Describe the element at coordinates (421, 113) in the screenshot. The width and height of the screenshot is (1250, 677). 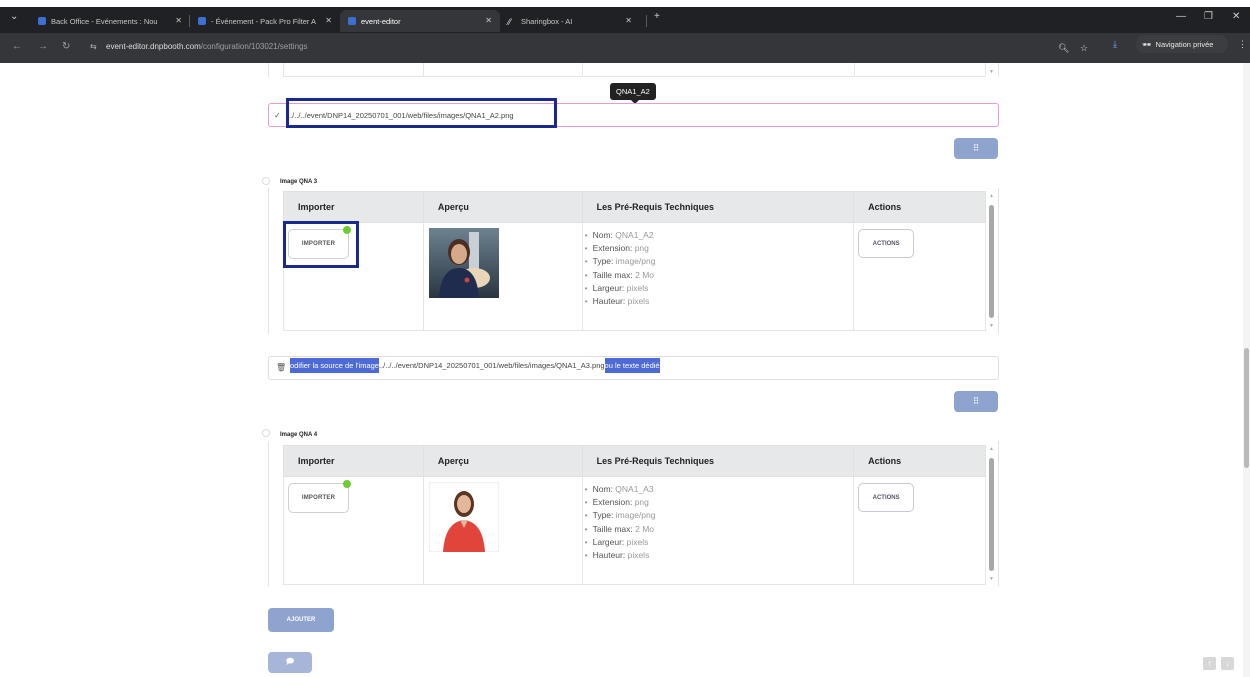
I see `highlight-box-path` at that location.